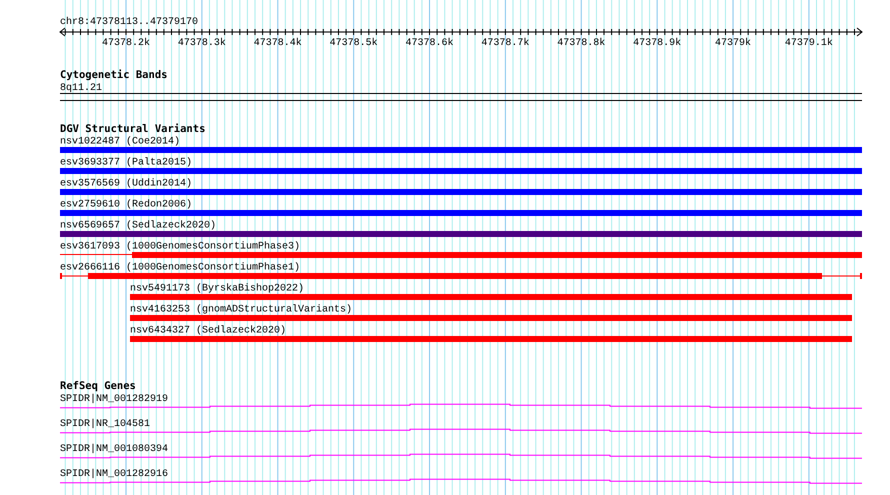 This screenshot has width=890, height=495. What do you see at coordinates (657, 43) in the screenshot?
I see `ruler-tick-label: 47378.9k` at bounding box center [657, 43].